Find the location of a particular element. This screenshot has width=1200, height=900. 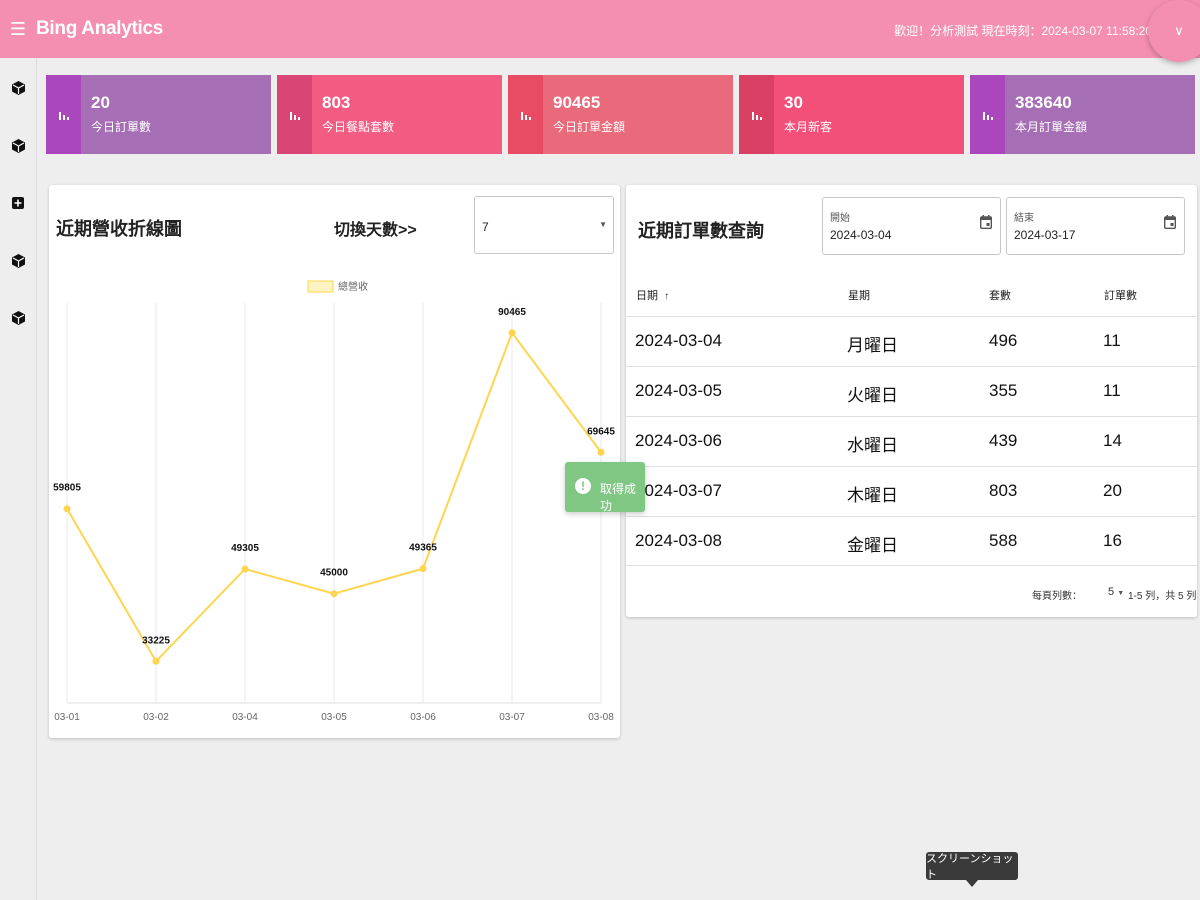

cell-sets: 588 is located at coordinates (1003, 540).